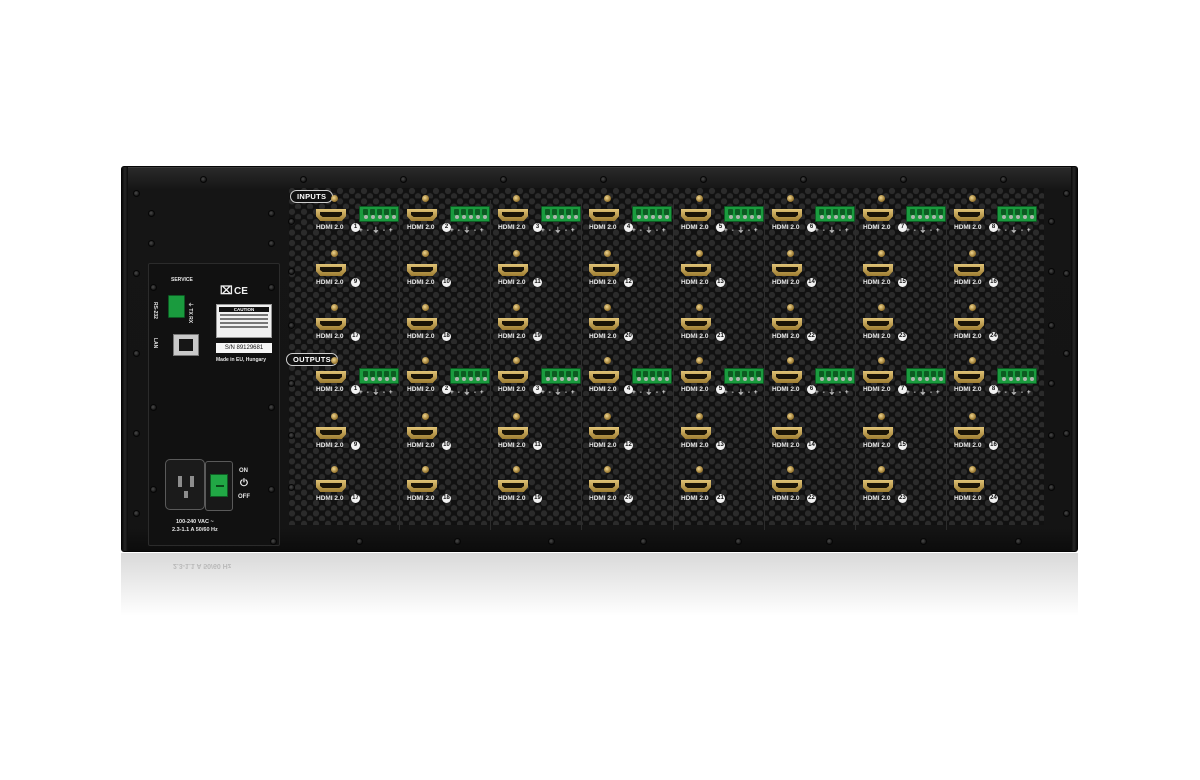  What do you see at coordinates (176, 306) in the screenshot?
I see `rs232-terminal` at bounding box center [176, 306].